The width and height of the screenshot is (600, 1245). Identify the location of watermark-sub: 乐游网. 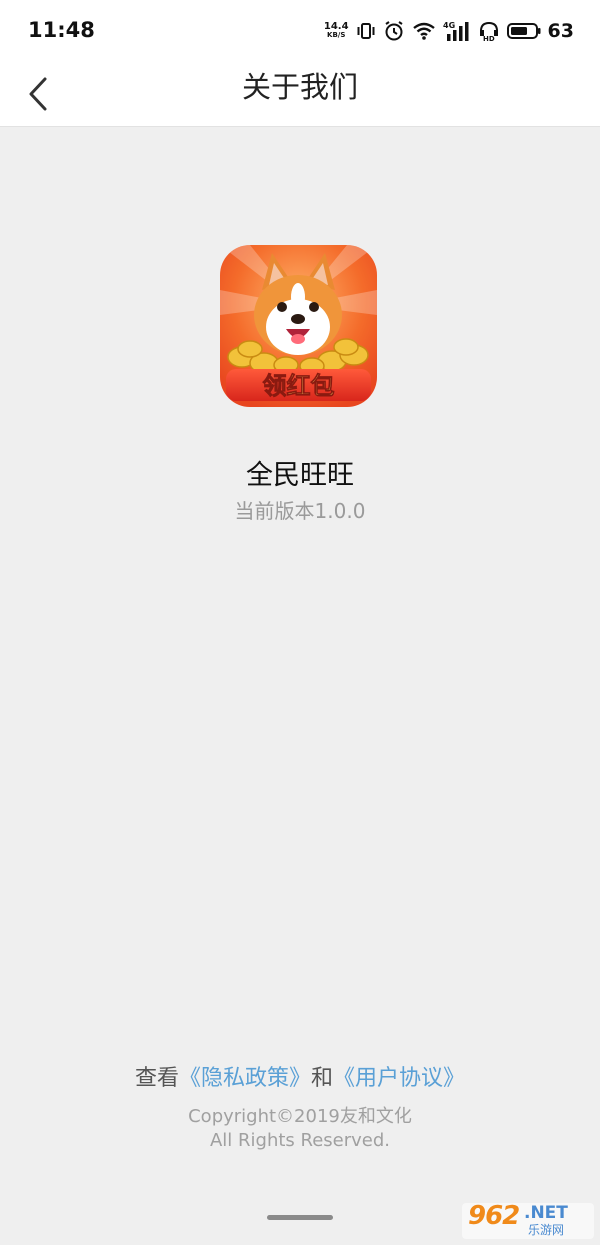
(546, 1230).